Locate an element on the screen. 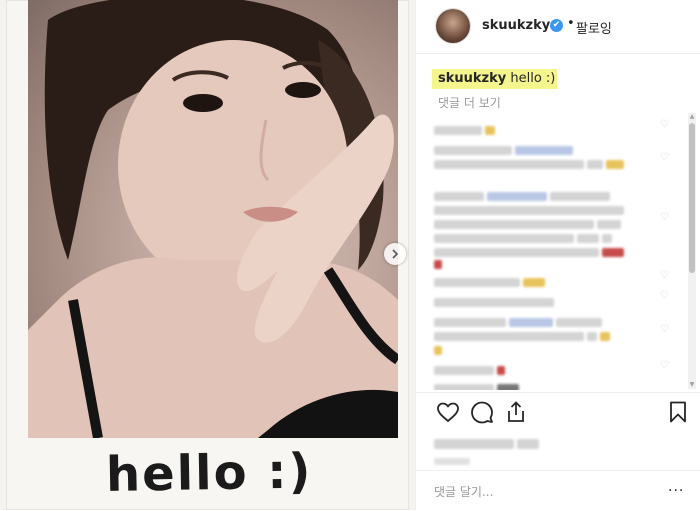 This screenshot has width=700, height=511. chevron-right-icon is located at coordinates (395, 254).